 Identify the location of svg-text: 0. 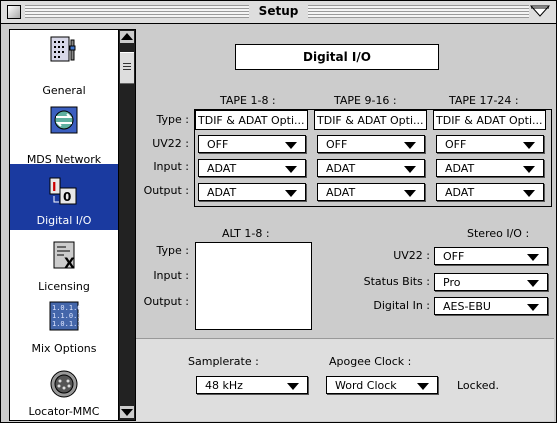
(67, 197).